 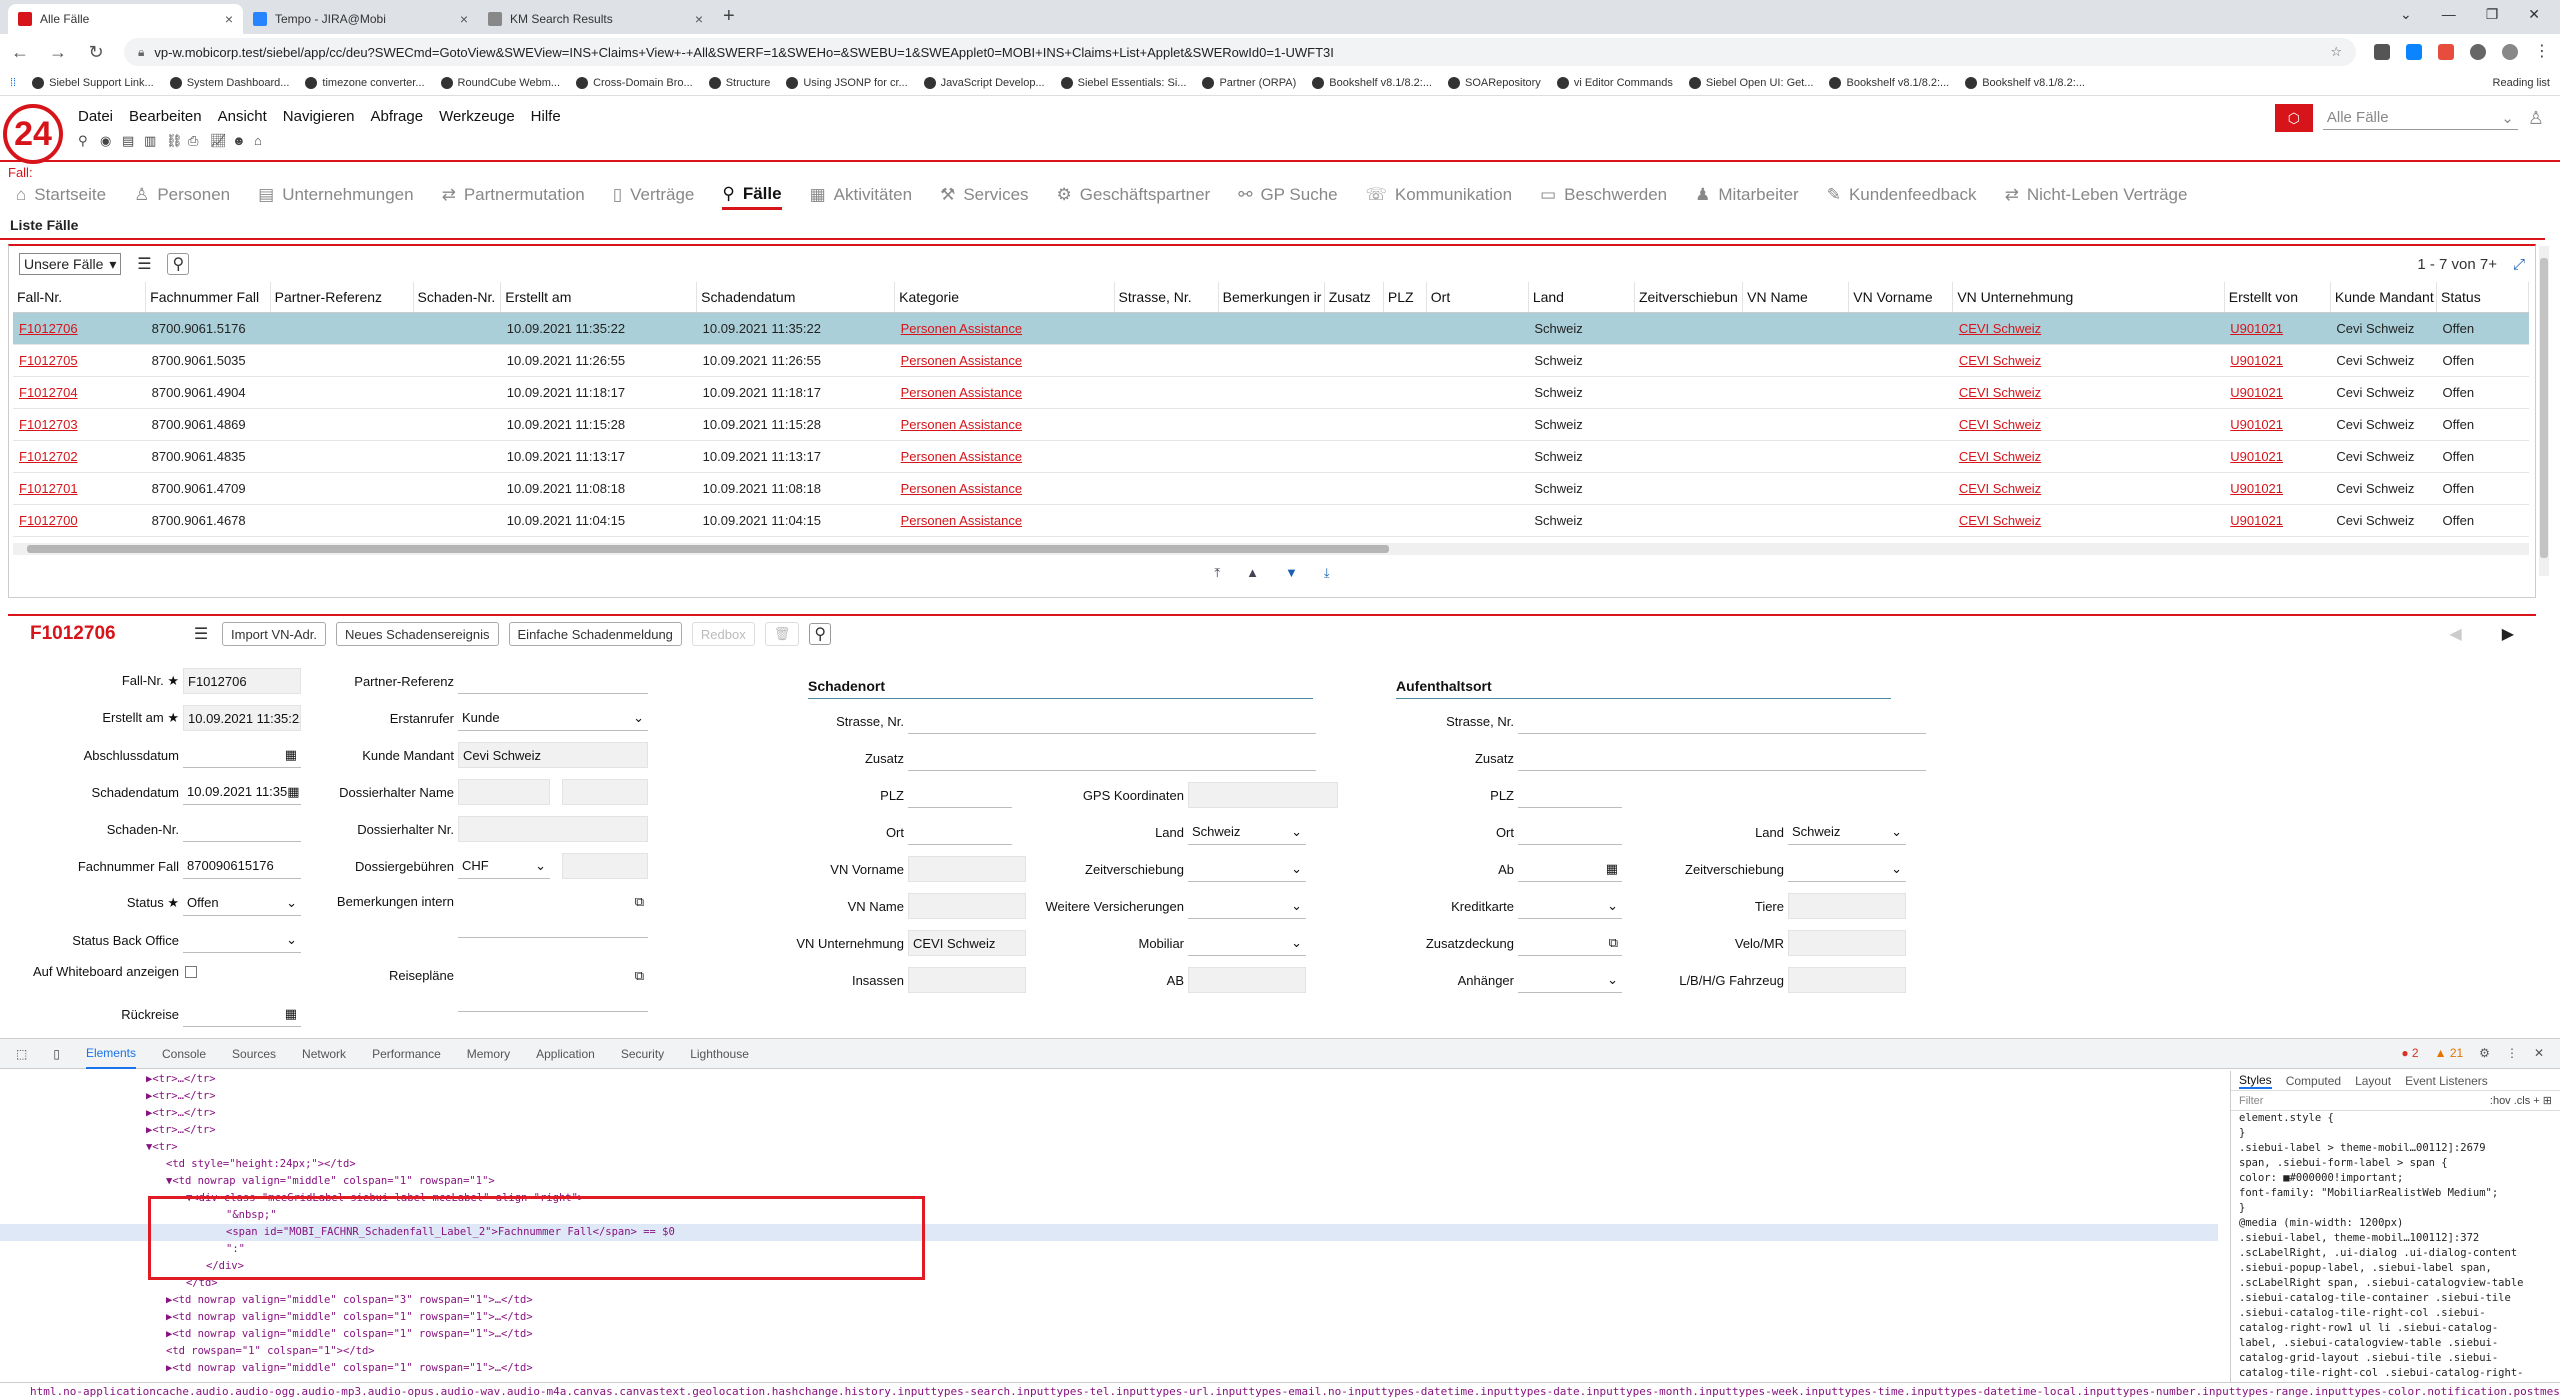 I want to click on browser-tab: Alle Fälle ×, so click(x=125, y=19).